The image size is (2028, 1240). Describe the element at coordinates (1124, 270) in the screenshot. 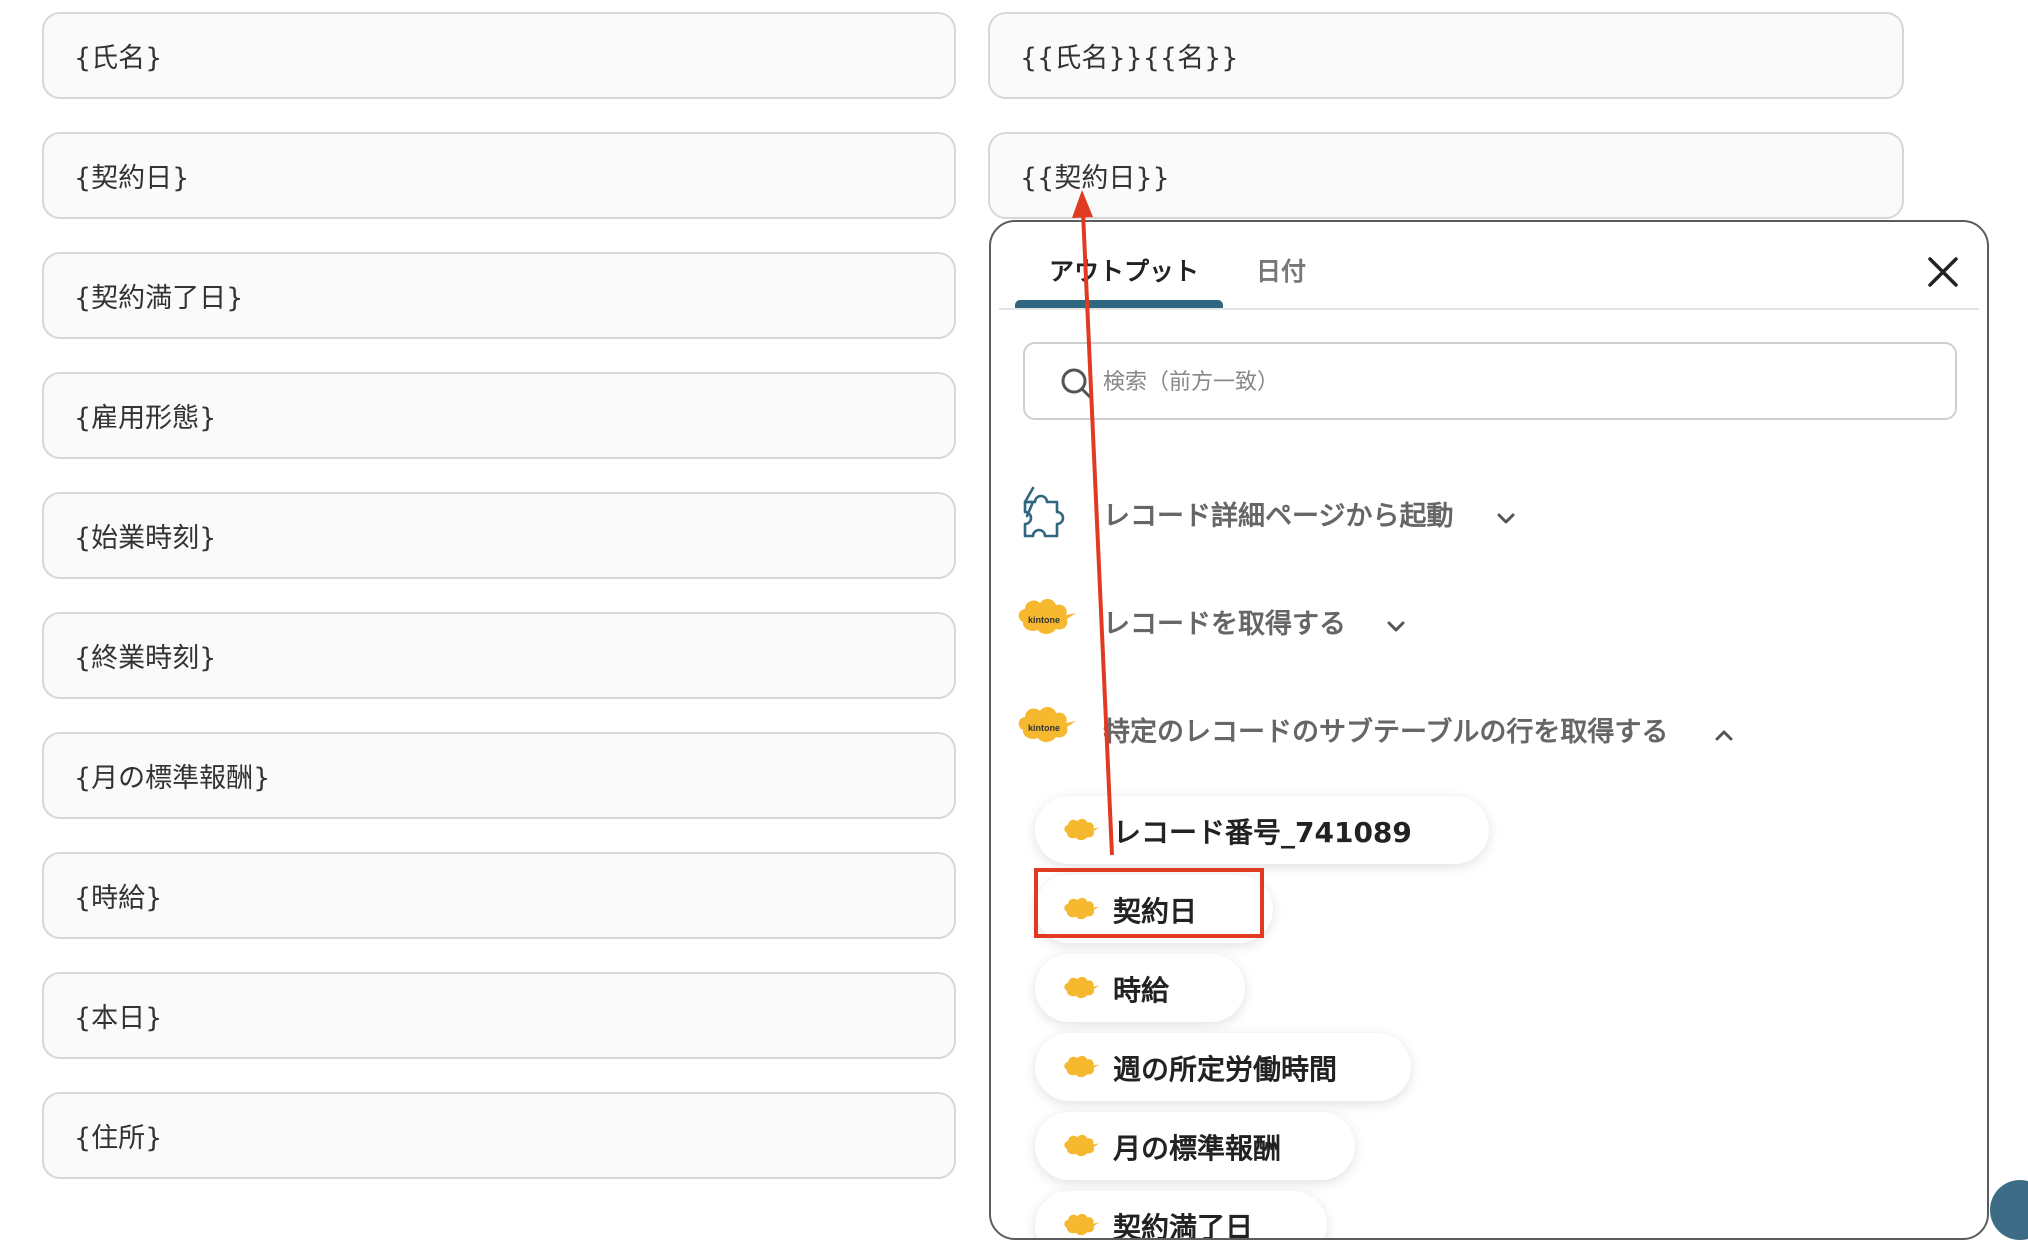

I see `tab-output: アウトプット` at that location.